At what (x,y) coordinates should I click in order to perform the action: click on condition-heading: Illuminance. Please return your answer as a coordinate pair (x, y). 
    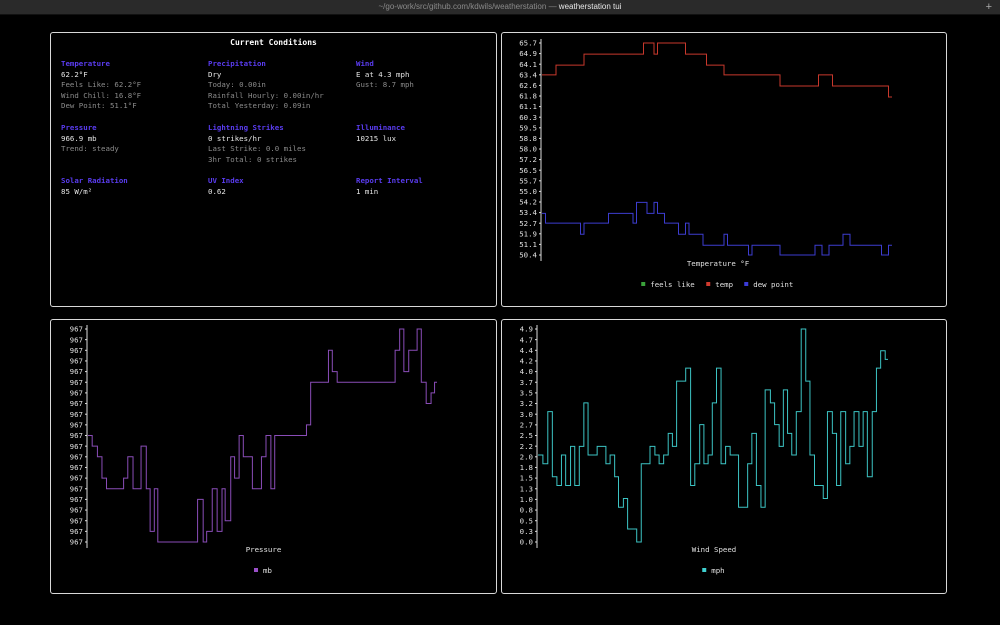
    Looking at the image, I should click on (380, 127).